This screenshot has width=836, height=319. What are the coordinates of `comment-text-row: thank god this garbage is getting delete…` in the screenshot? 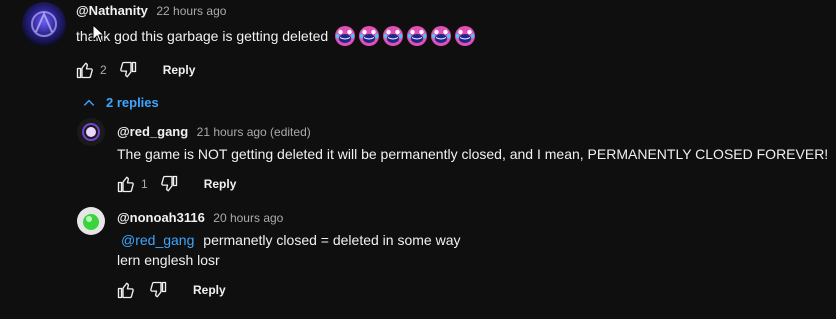 It's located at (276, 36).